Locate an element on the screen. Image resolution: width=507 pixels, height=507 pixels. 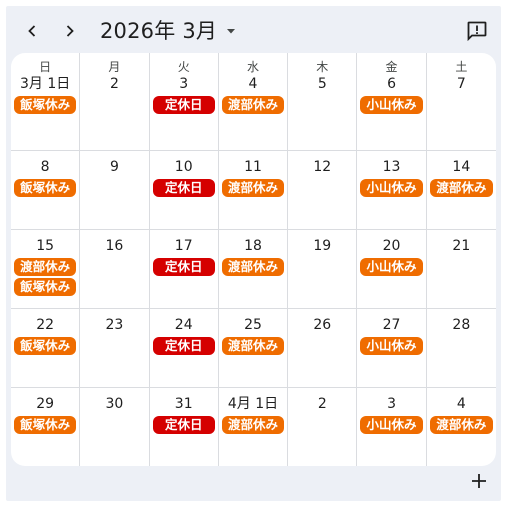
day-number: 28 is located at coordinates (461, 325).